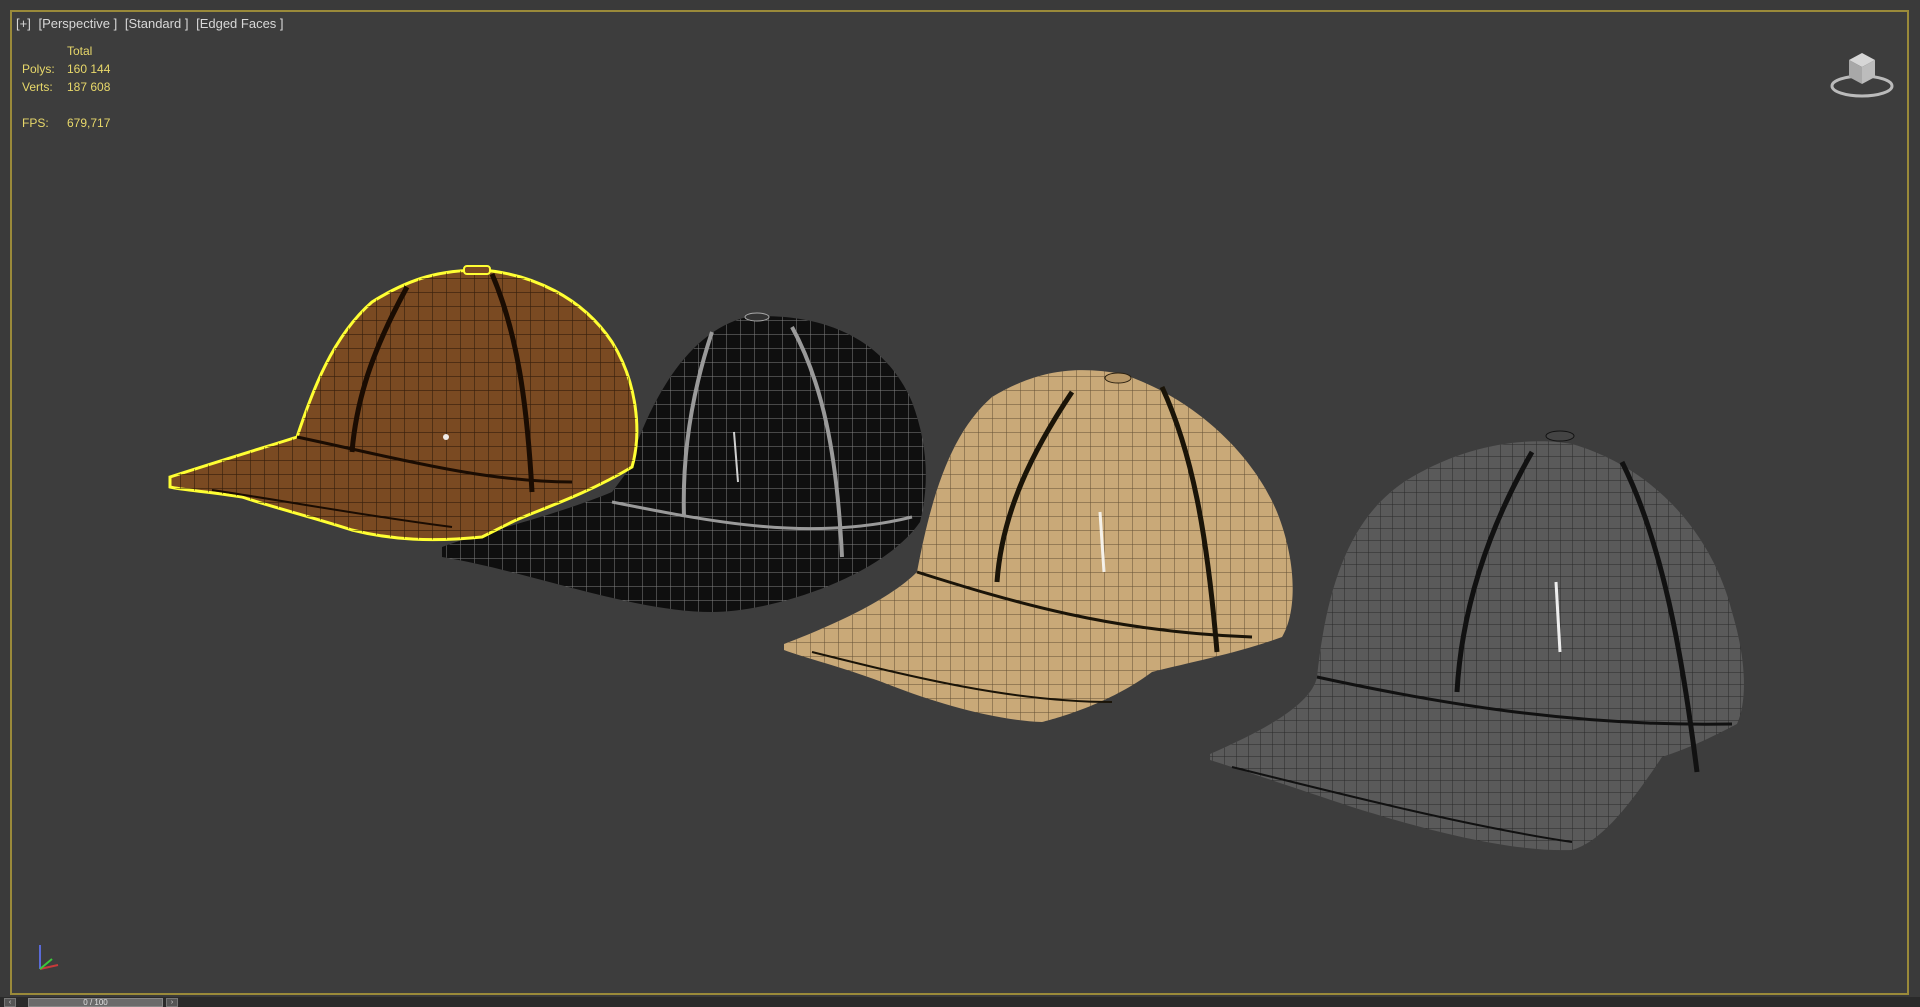 The width and height of the screenshot is (1920, 1007). Describe the element at coordinates (157, 23) in the screenshot. I see `viewport-shading-menu: [Standard ]` at that location.